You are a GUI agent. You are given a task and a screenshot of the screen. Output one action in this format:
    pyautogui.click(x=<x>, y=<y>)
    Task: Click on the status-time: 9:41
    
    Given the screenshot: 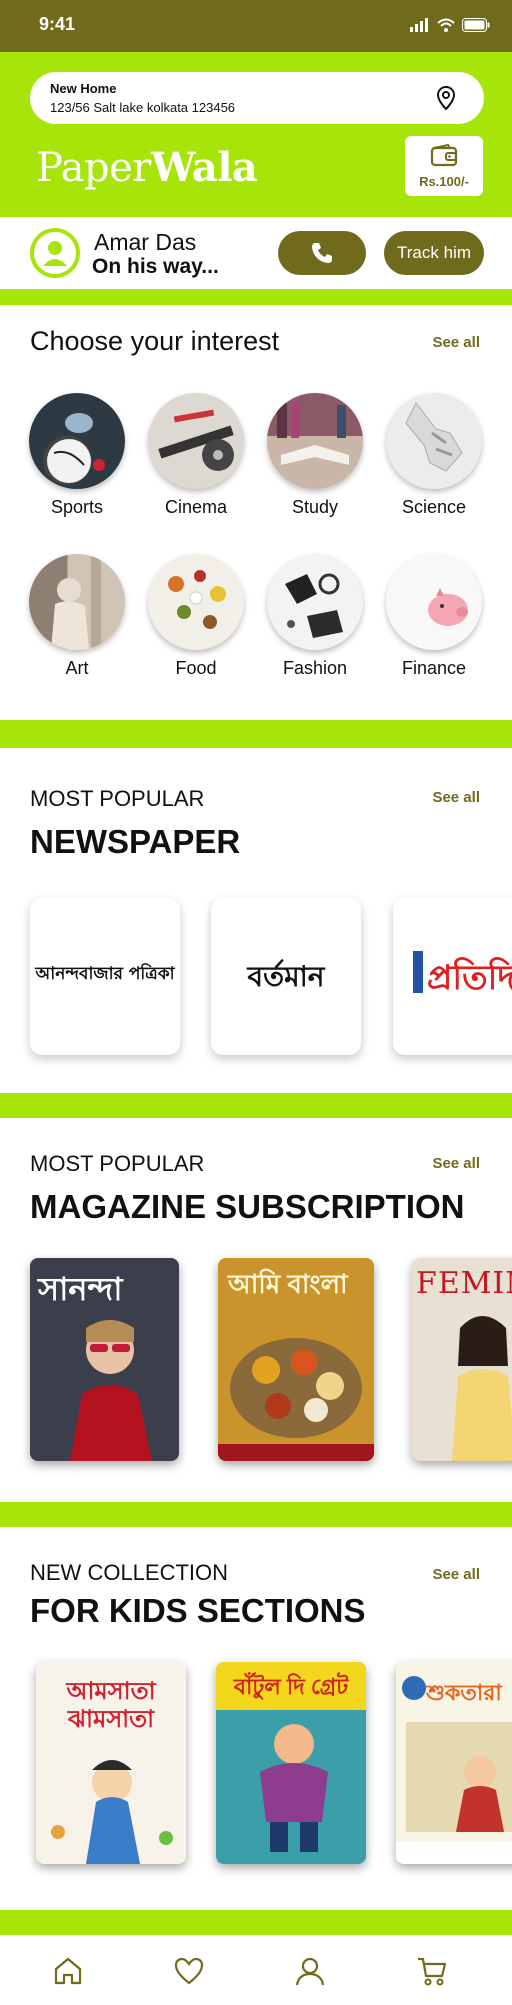 What is the action you would take?
    pyautogui.click(x=57, y=24)
    